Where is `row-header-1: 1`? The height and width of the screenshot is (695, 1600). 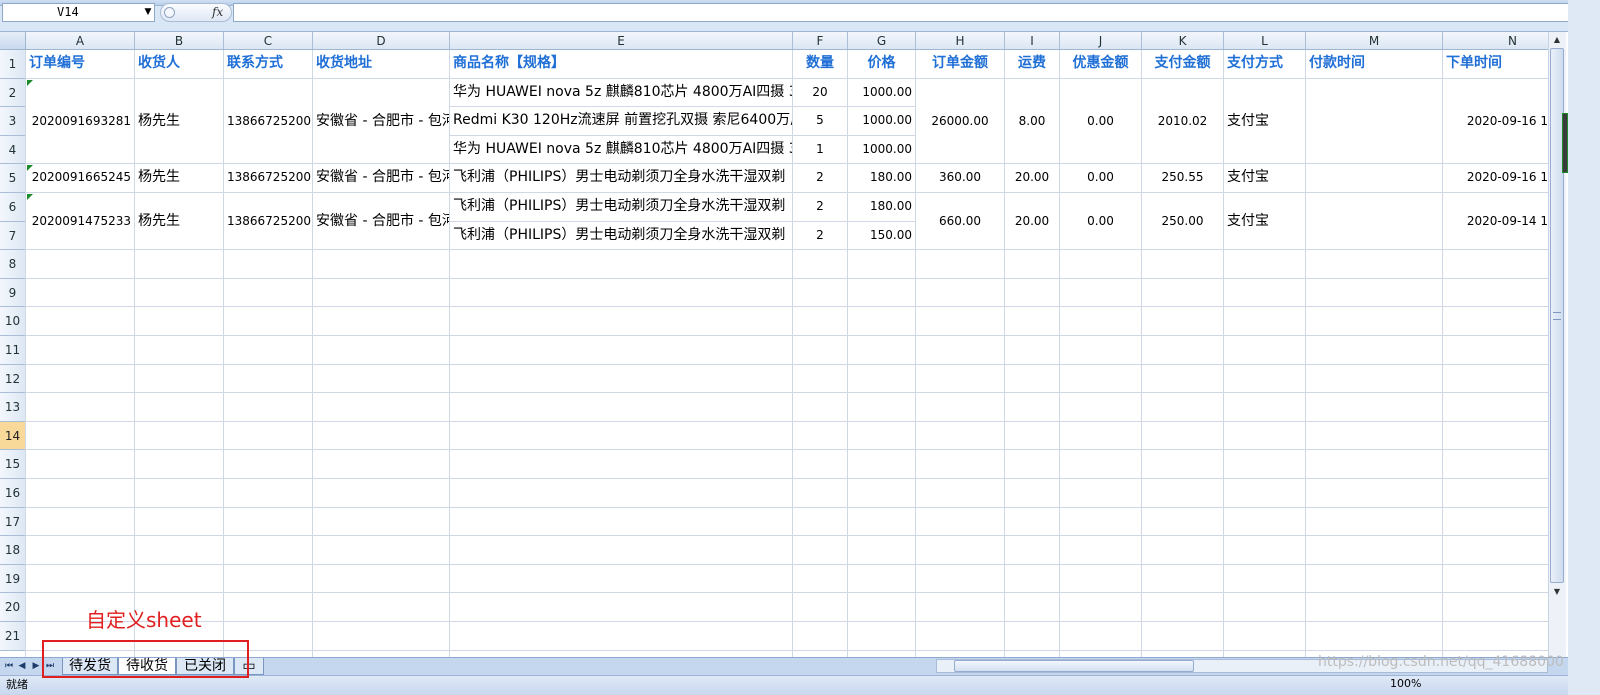
row-header-1: 1 is located at coordinates (13, 64).